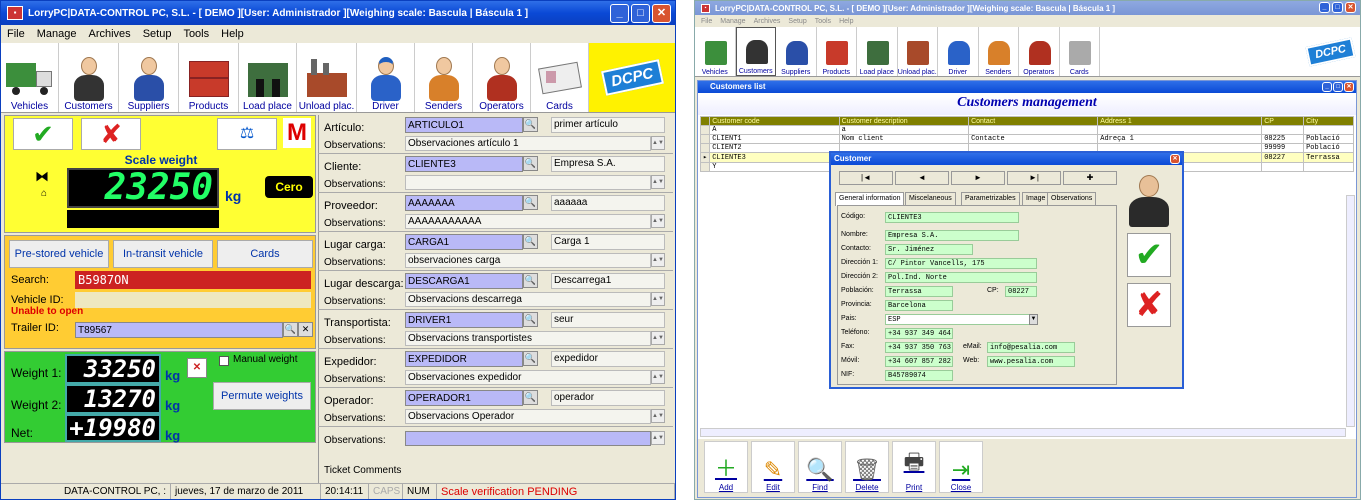 The width and height of the screenshot is (1361, 500). Describe the element at coordinates (918, 51) in the screenshot. I see `right-tool-unload-place: Unload plac.` at that location.